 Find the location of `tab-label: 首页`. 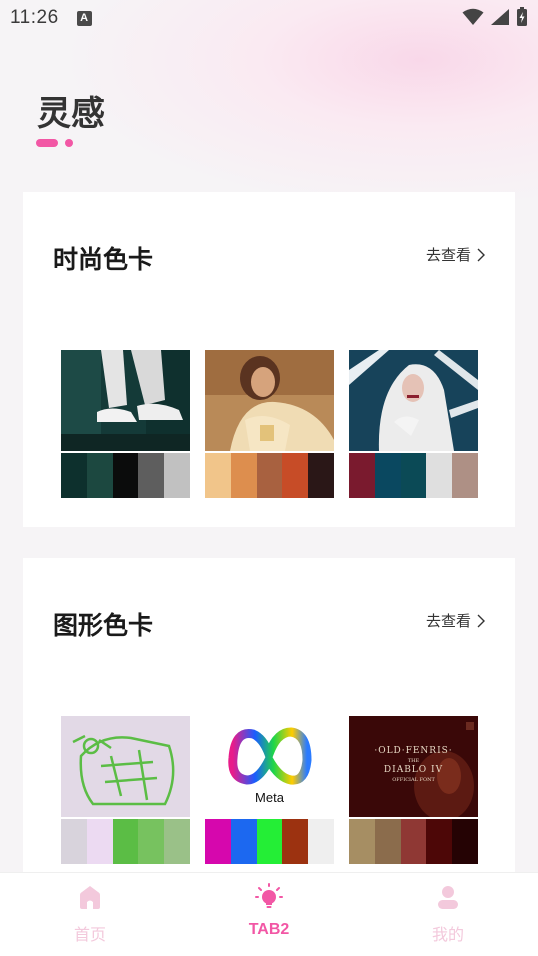

tab-label: 首页 is located at coordinates (89, 934).